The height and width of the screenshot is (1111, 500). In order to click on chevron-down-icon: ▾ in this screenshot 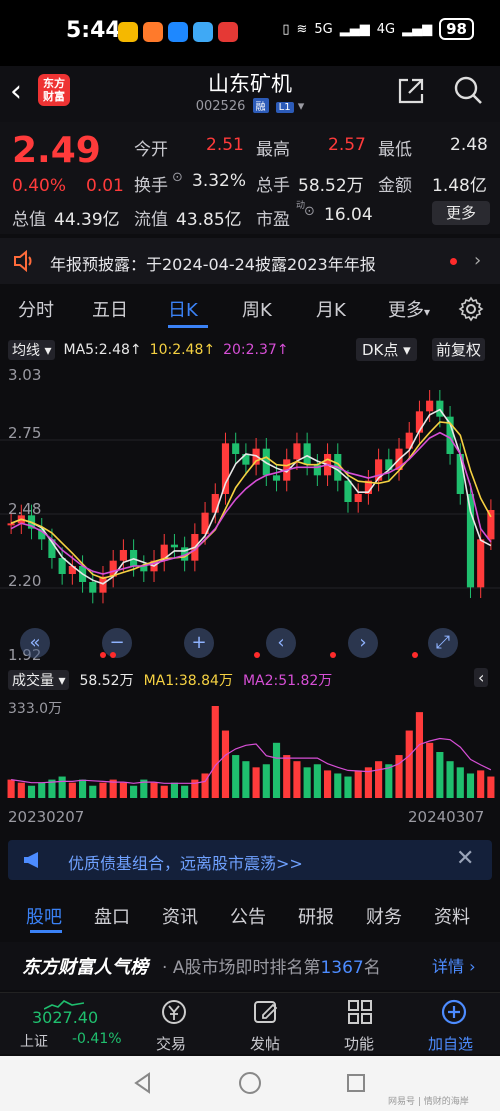, I will do `click(301, 106)`.